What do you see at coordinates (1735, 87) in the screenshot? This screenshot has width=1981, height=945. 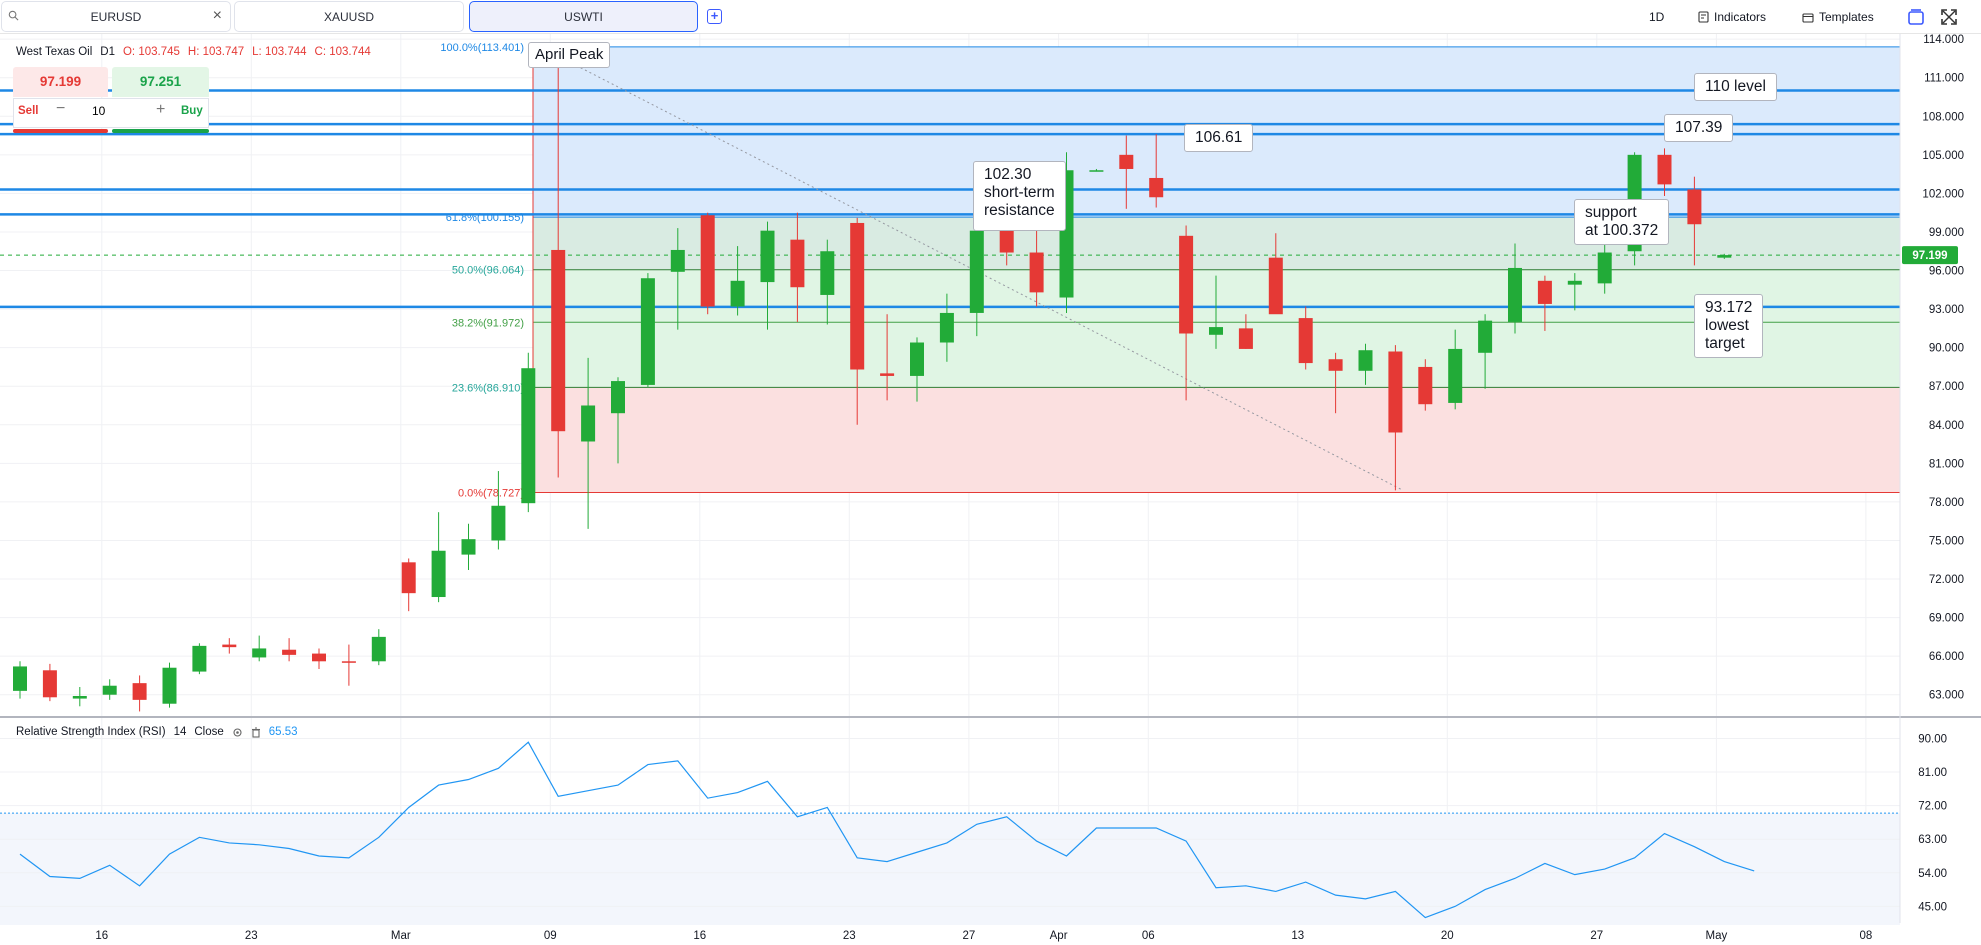 I see `callout-110-level: 110 level` at bounding box center [1735, 87].